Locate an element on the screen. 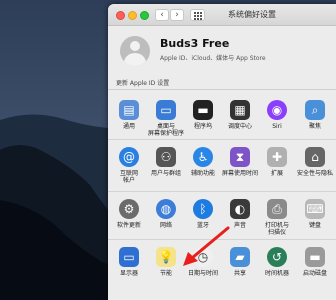  keyboard-icon: ⌨ is located at coordinates (315, 209).